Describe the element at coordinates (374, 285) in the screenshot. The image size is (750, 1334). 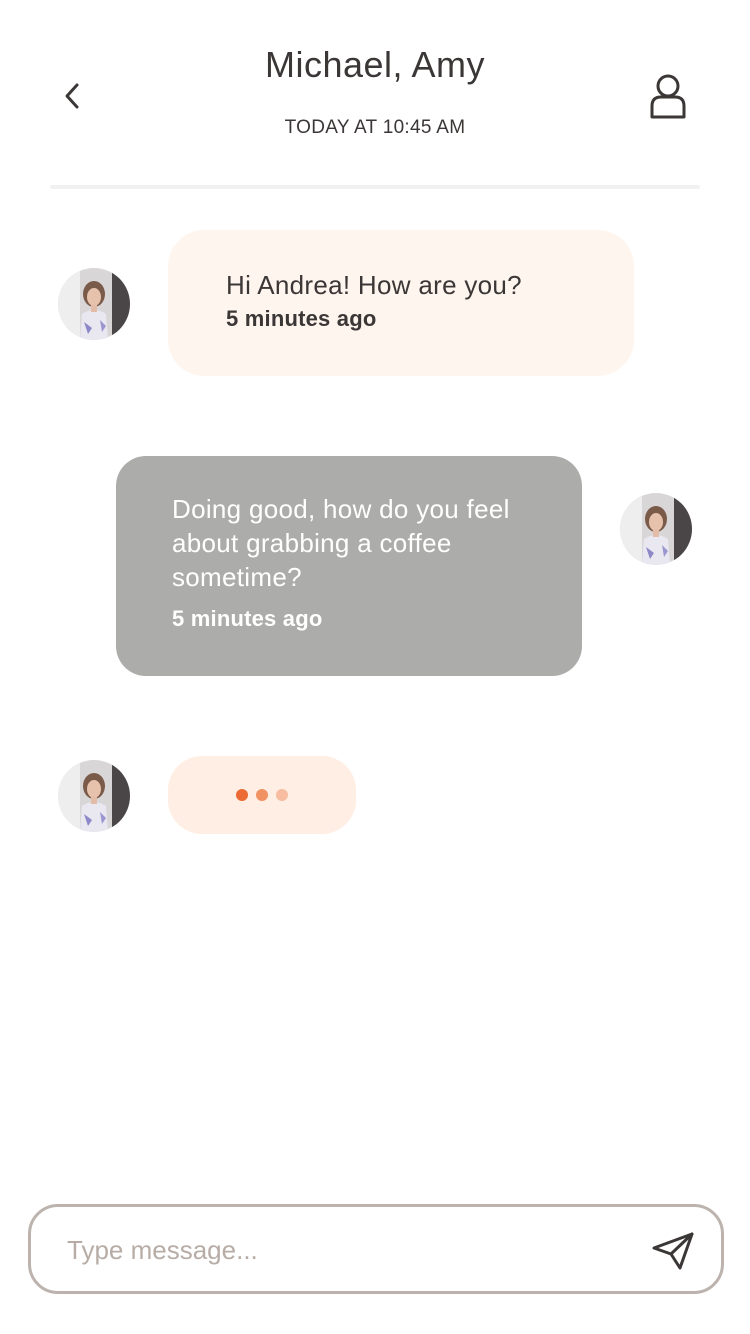
I see `message-text: Hi Andrea! How are you?` at that location.